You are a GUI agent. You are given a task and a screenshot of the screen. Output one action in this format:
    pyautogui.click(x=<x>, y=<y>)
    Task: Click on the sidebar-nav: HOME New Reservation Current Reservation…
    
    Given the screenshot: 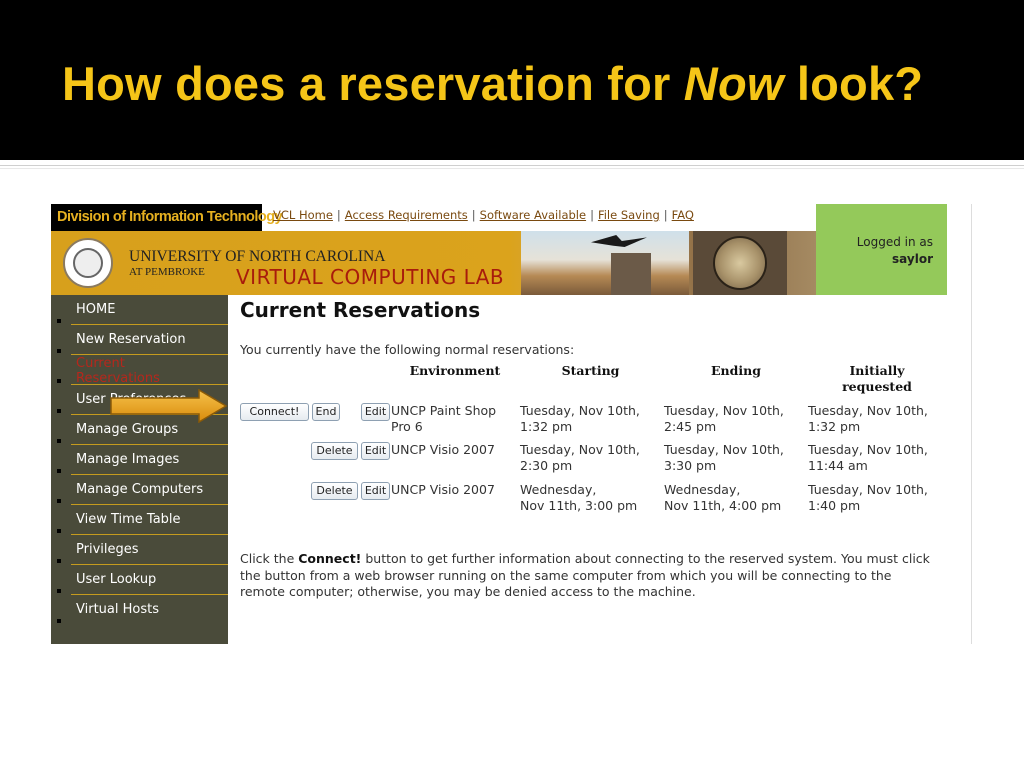 What is the action you would take?
    pyautogui.click(x=139, y=469)
    